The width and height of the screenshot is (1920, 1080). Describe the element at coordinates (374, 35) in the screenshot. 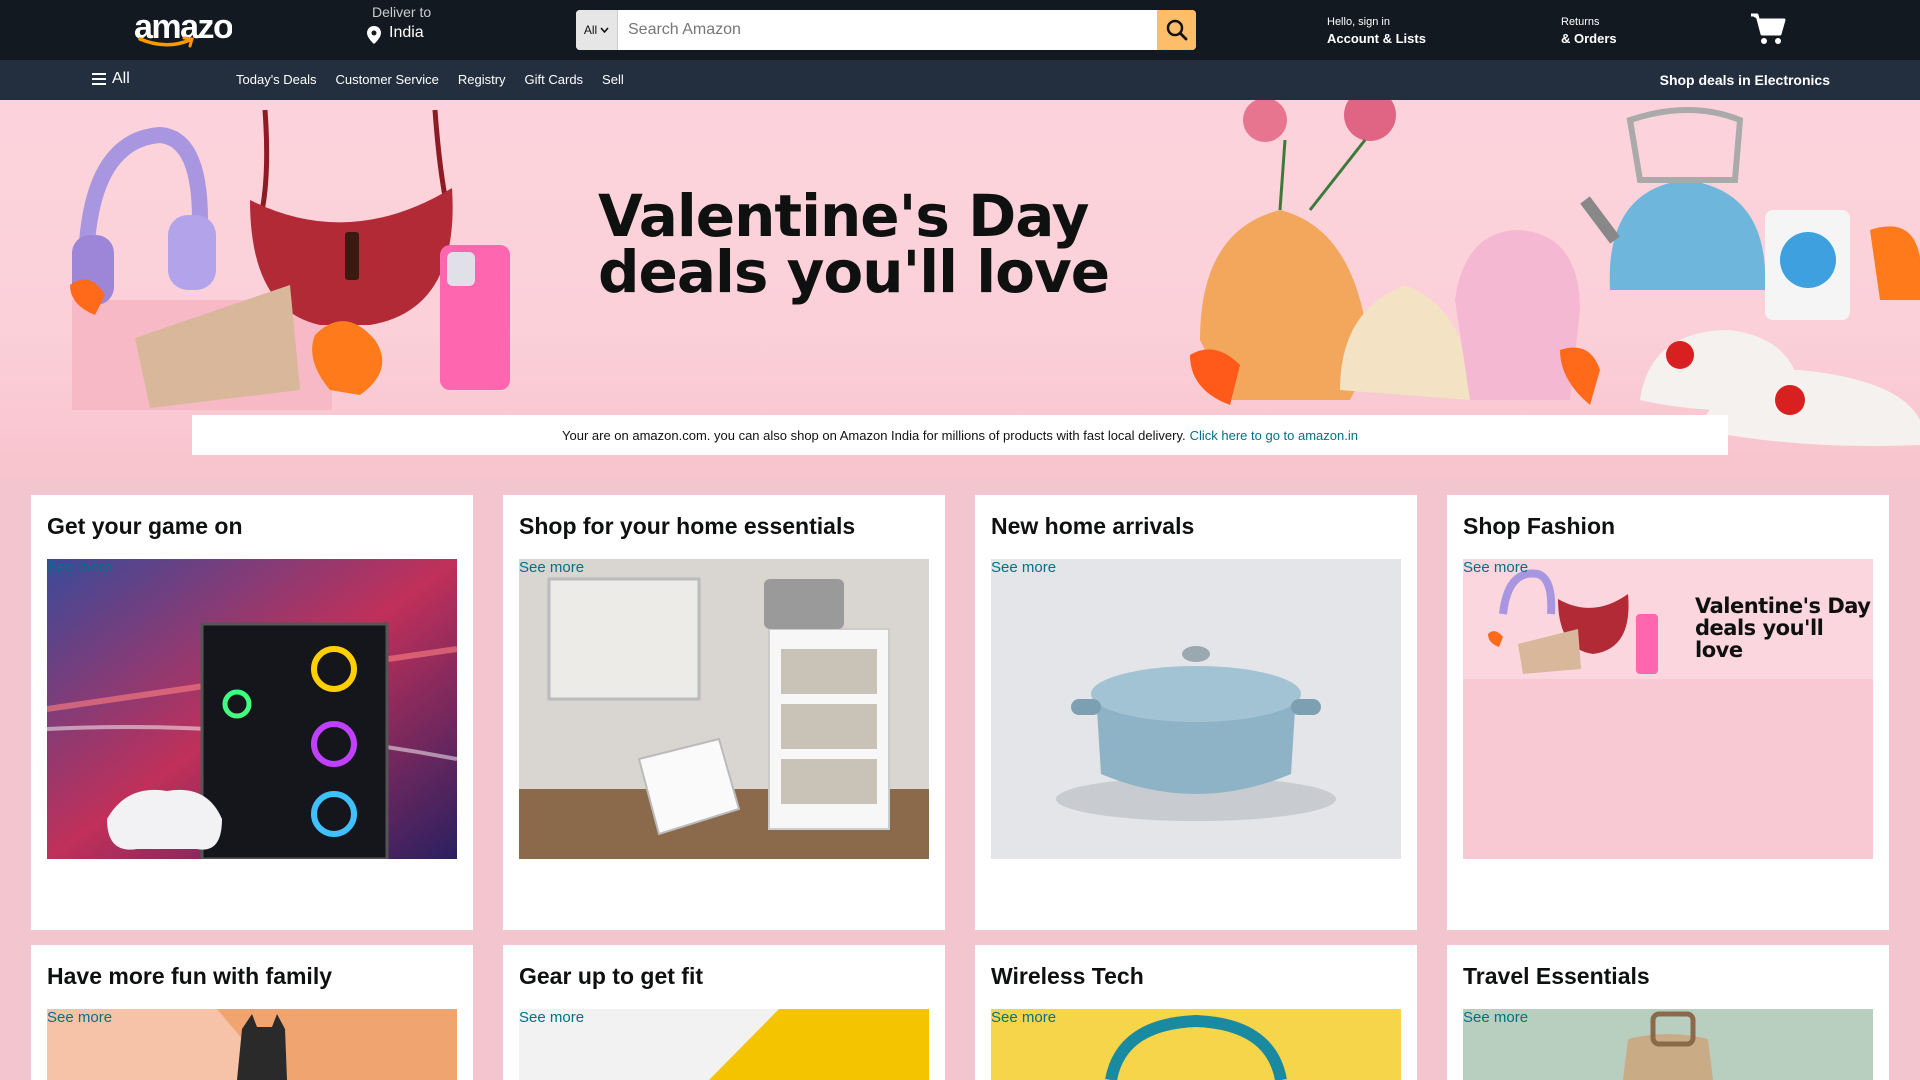

I see `location-pin-icon` at that location.